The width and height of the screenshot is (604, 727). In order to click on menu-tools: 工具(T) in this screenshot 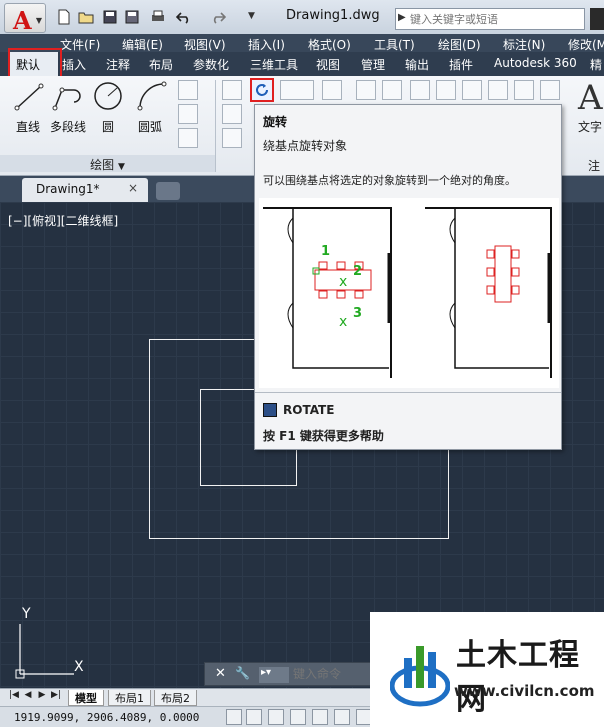, I will do `click(394, 44)`.